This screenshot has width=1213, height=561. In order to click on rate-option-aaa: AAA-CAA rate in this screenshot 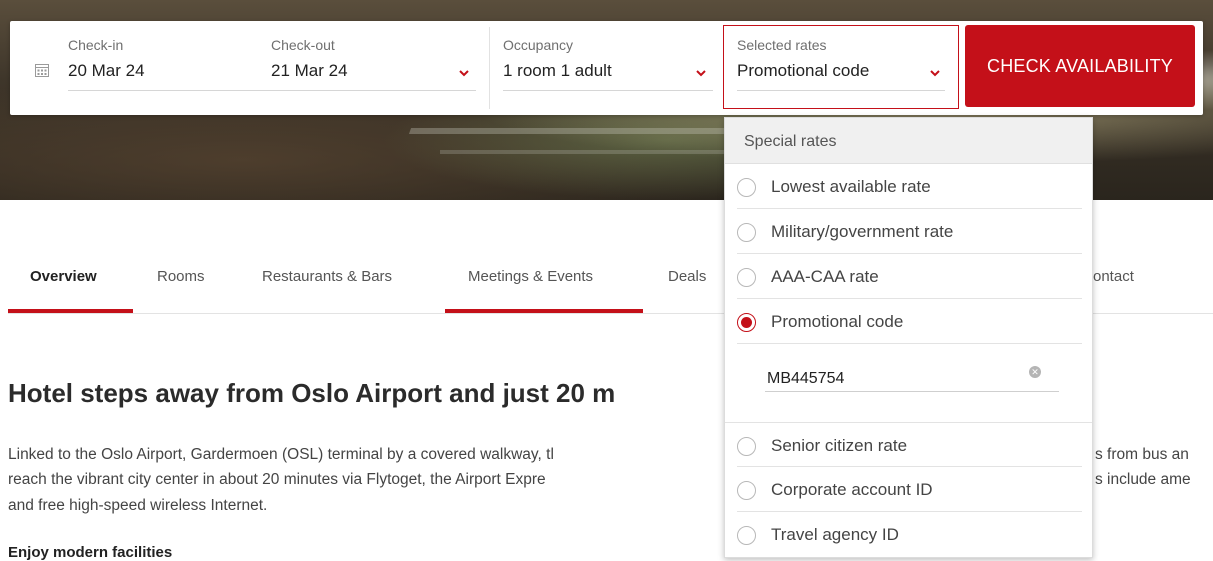, I will do `click(908, 276)`.